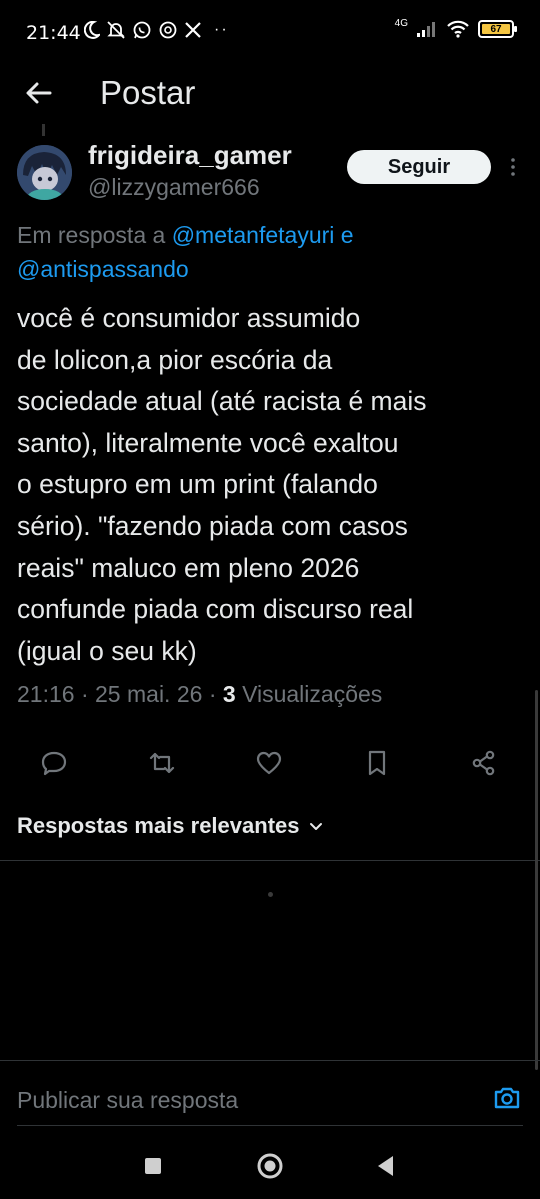  I want to click on avatar-image, so click(44, 172).